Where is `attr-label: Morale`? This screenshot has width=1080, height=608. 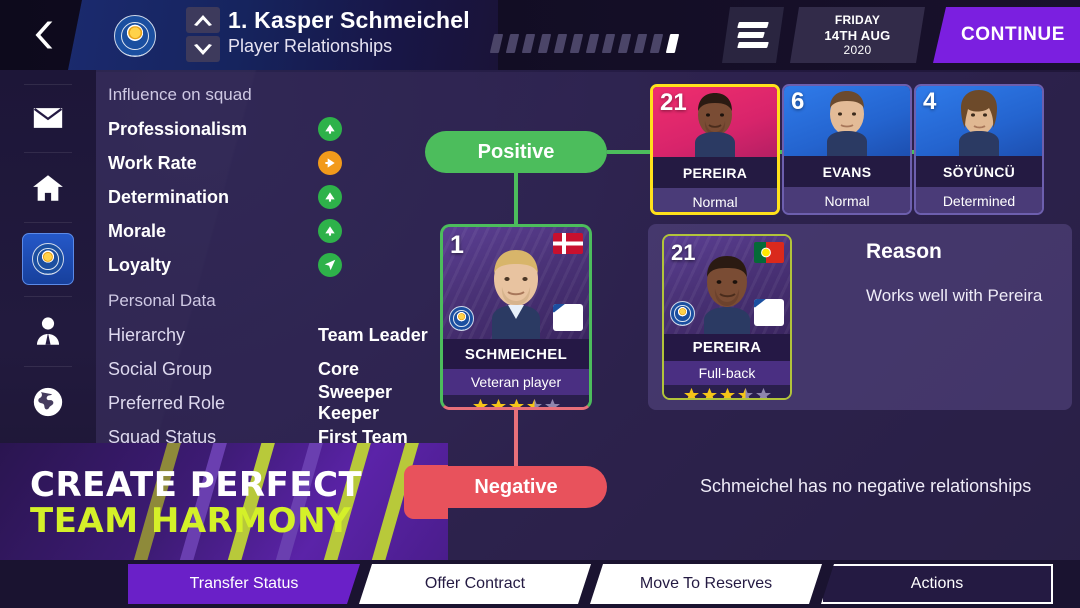 attr-label: Morale is located at coordinates (137, 230).